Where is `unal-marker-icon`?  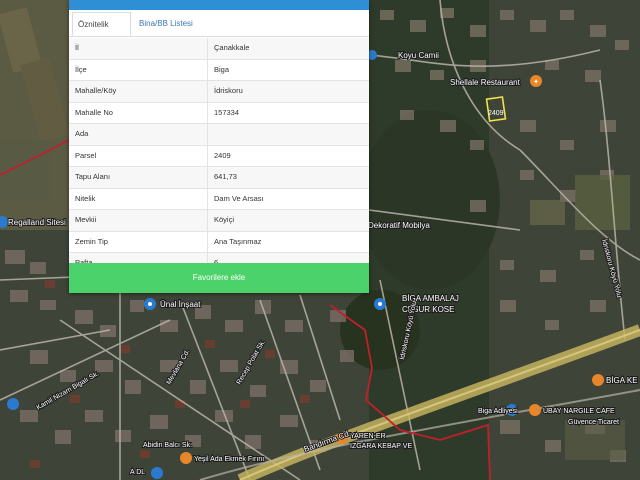 unal-marker-icon is located at coordinates (150, 304).